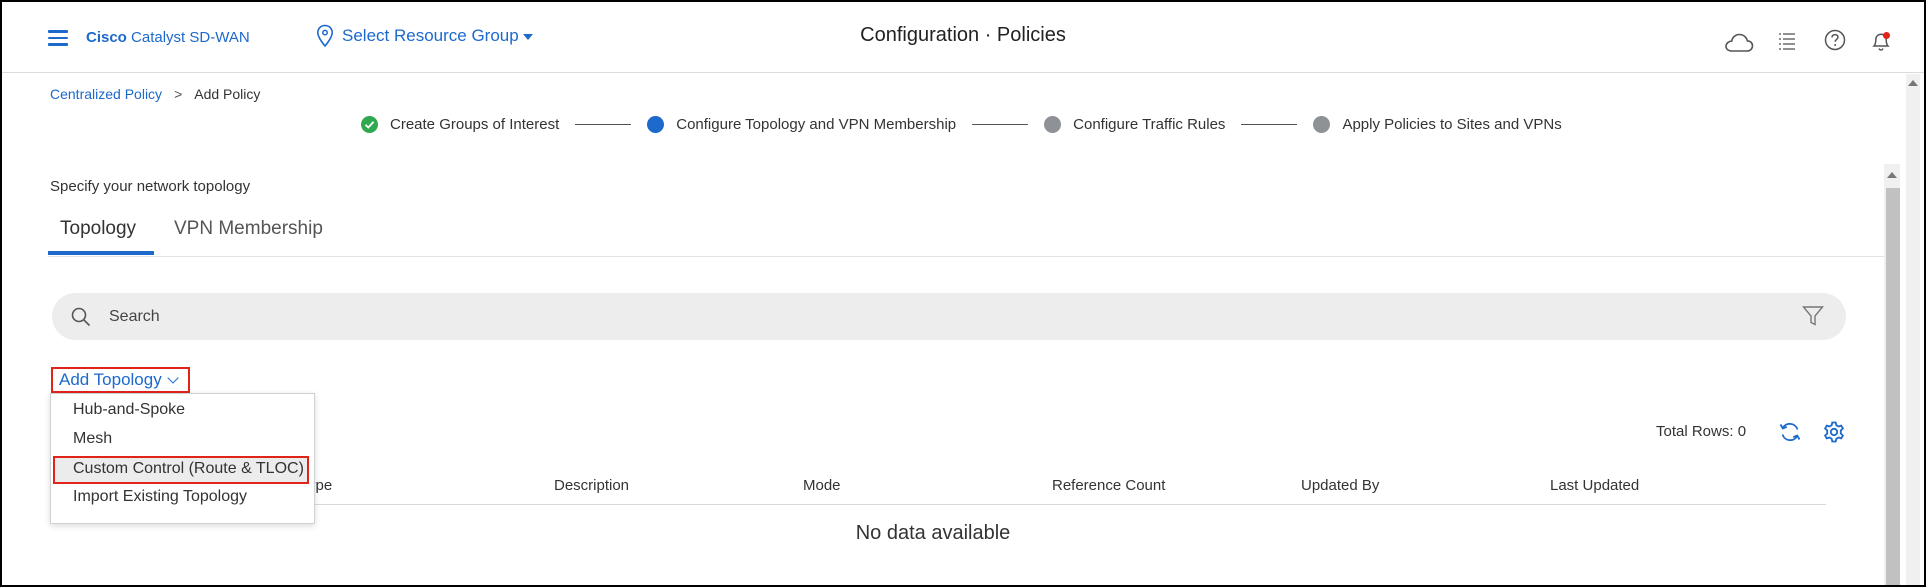 The image size is (1926, 587). What do you see at coordinates (110, 379) in the screenshot?
I see `add-topology-label: Add Topology` at bounding box center [110, 379].